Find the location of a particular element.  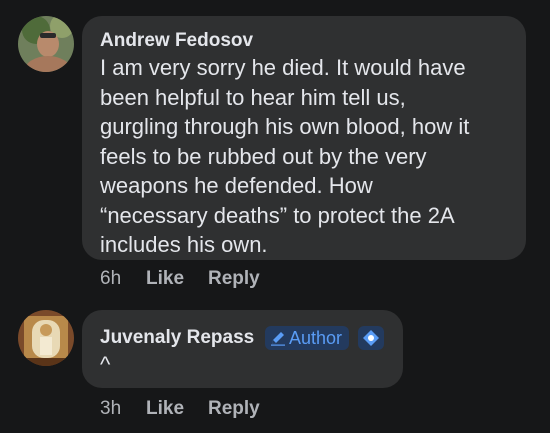

diamond-check-icon is located at coordinates (371, 338).